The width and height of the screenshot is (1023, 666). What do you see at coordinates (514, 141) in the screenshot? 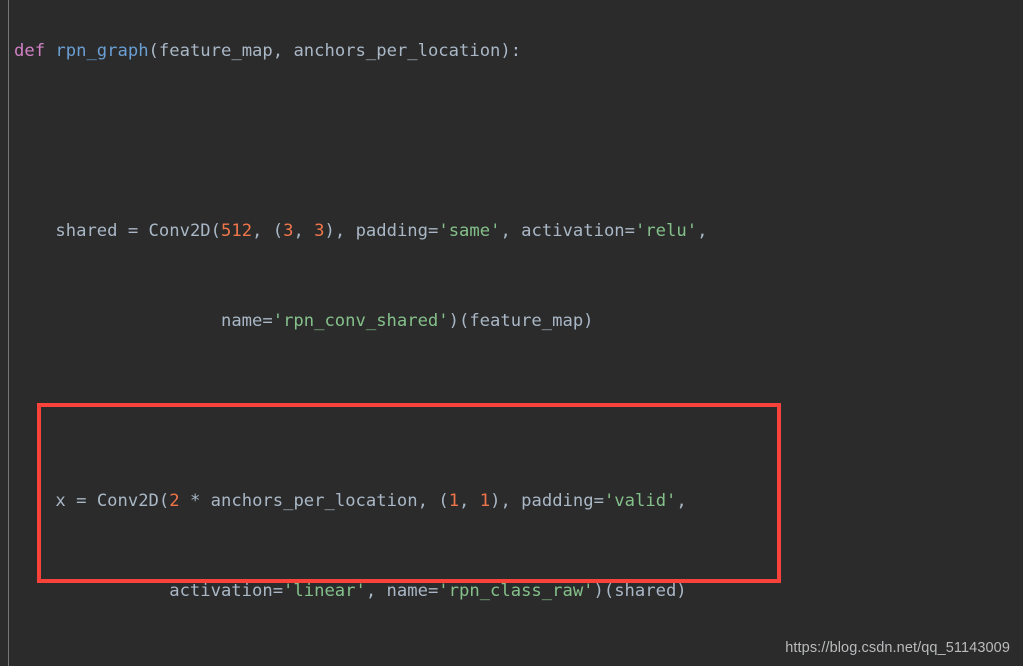
I see `code-line-2-blank` at bounding box center [514, 141].